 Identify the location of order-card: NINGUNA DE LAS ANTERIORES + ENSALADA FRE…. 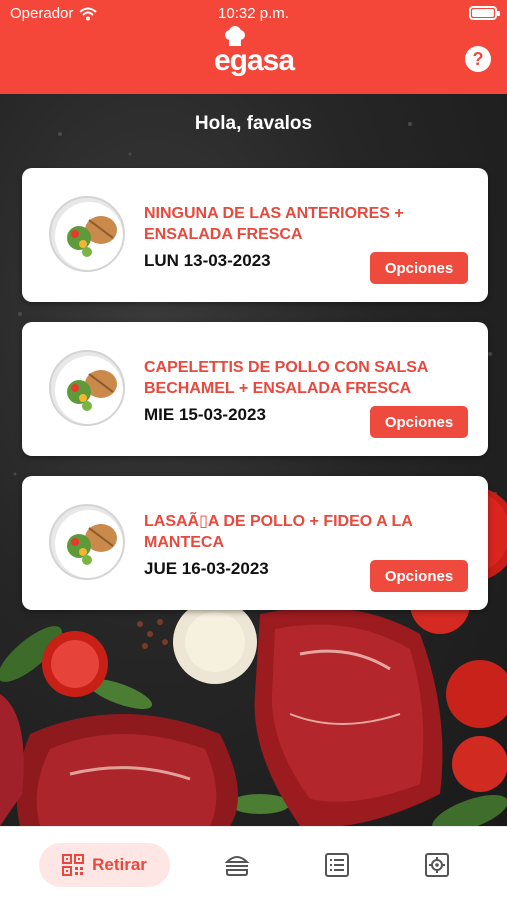
(255, 235).